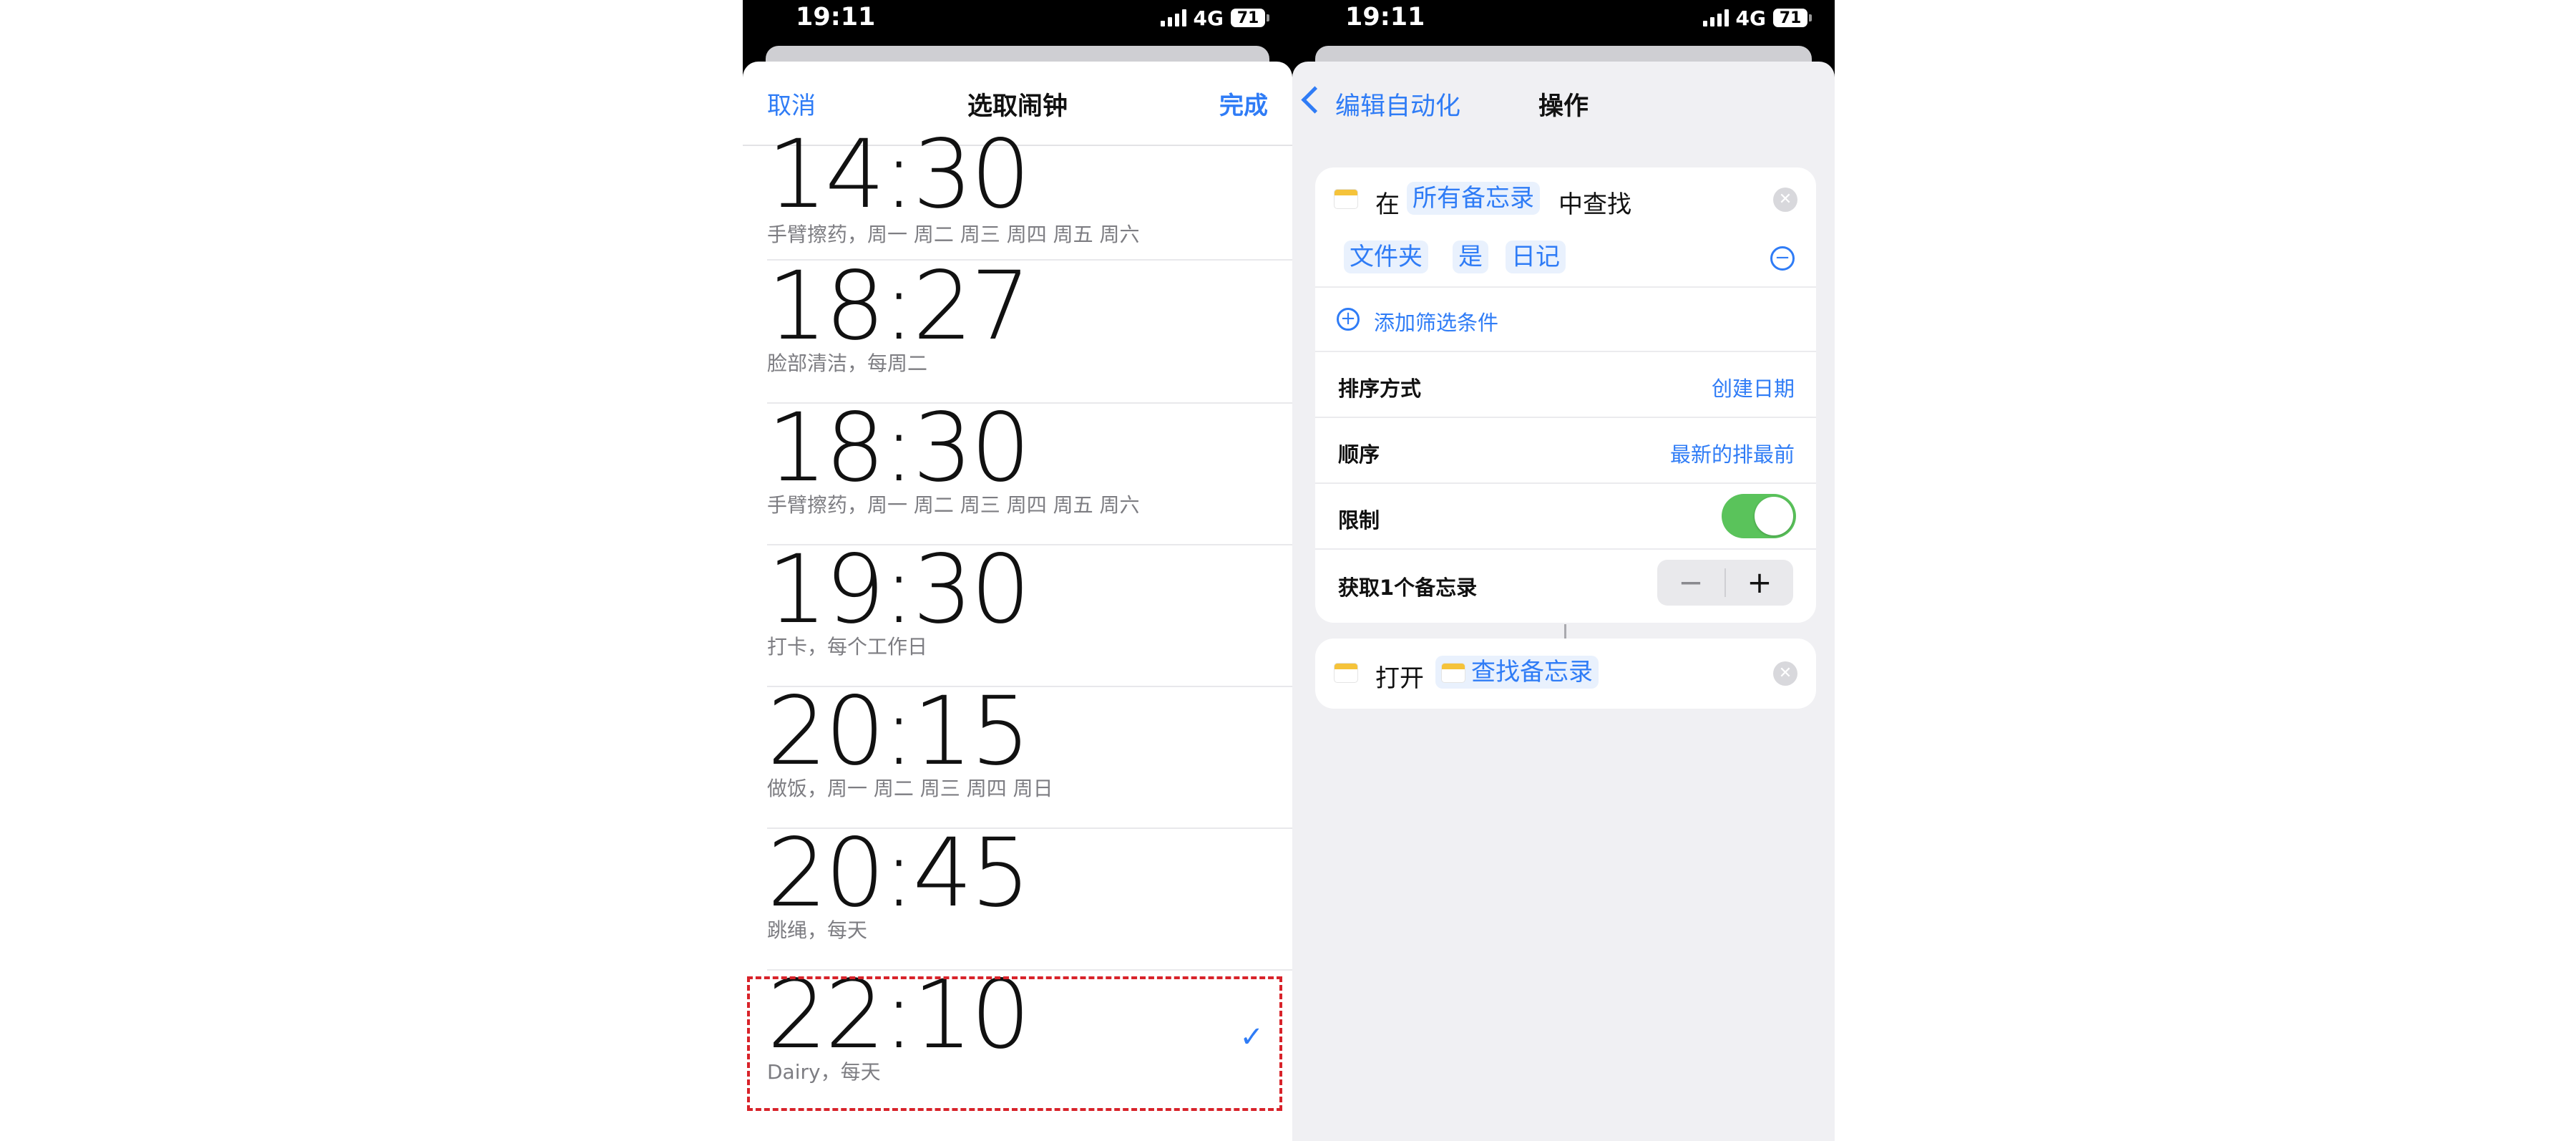 The height and width of the screenshot is (1141, 2576). I want to click on alarm-row: 18:30 手臂擦药，周一 周二 周三 周四 周五 周六, so click(1017, 469).